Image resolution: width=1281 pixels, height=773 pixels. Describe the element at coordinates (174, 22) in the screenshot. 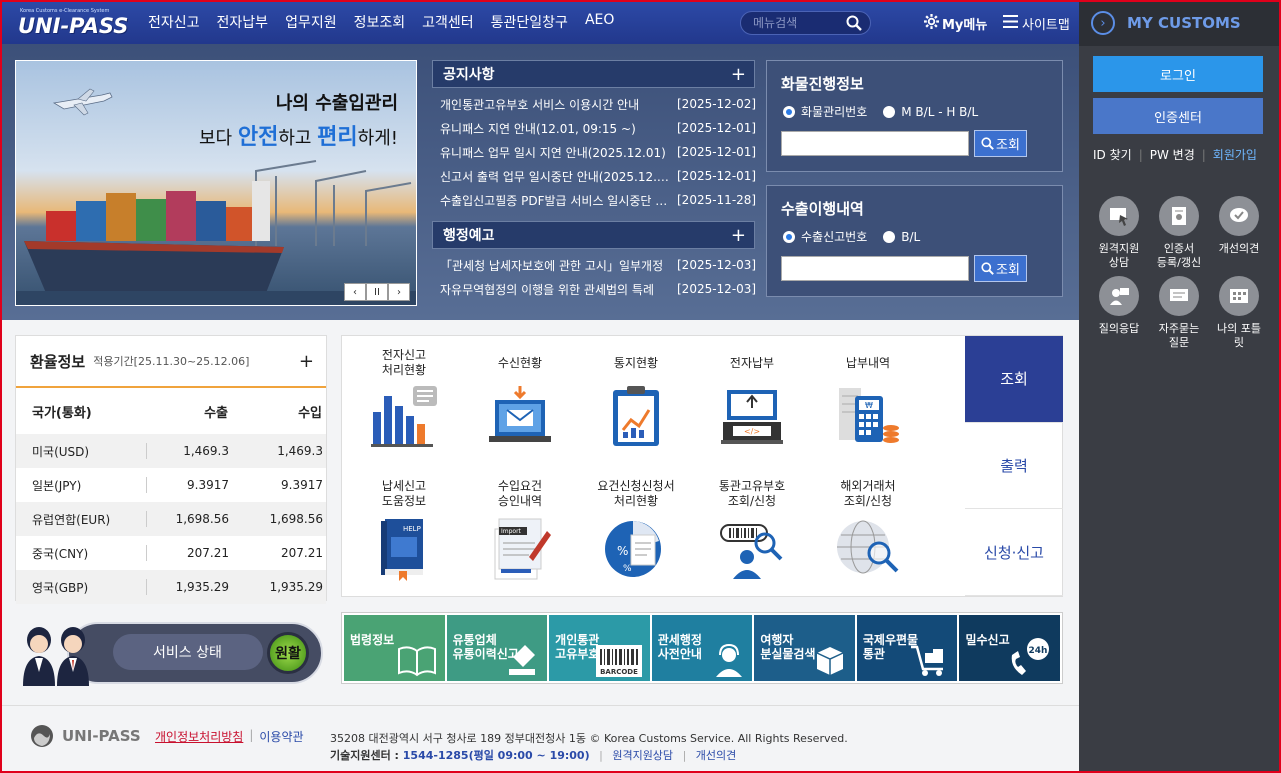

I see `menu-e-declaration: 전자신고` at that location.